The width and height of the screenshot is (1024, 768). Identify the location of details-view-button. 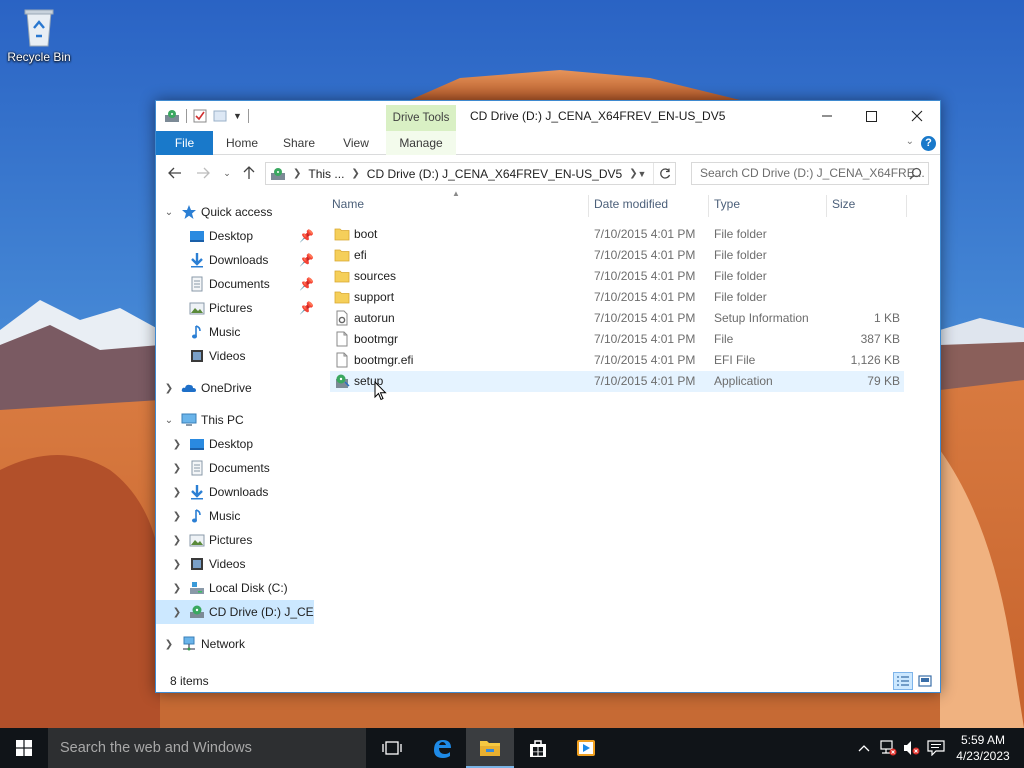
(903, 681).